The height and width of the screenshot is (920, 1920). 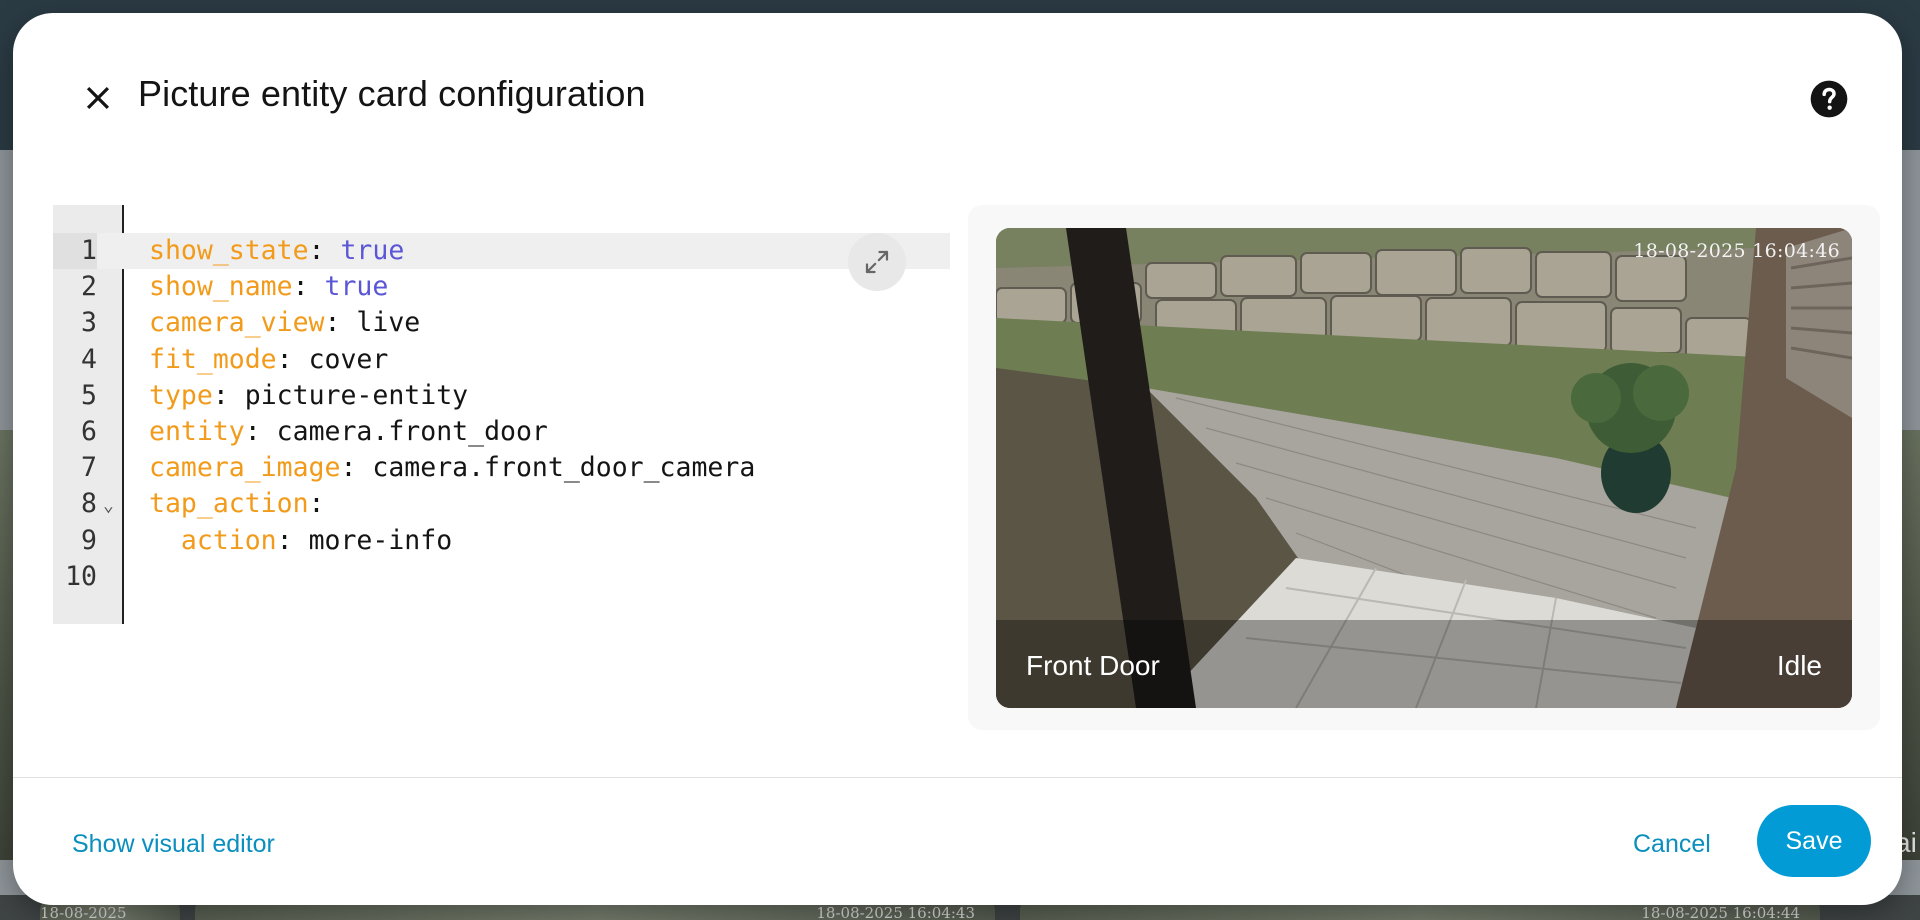 I want to click on code-line: 5 type: picture-entity, so click(x=501, y=396).